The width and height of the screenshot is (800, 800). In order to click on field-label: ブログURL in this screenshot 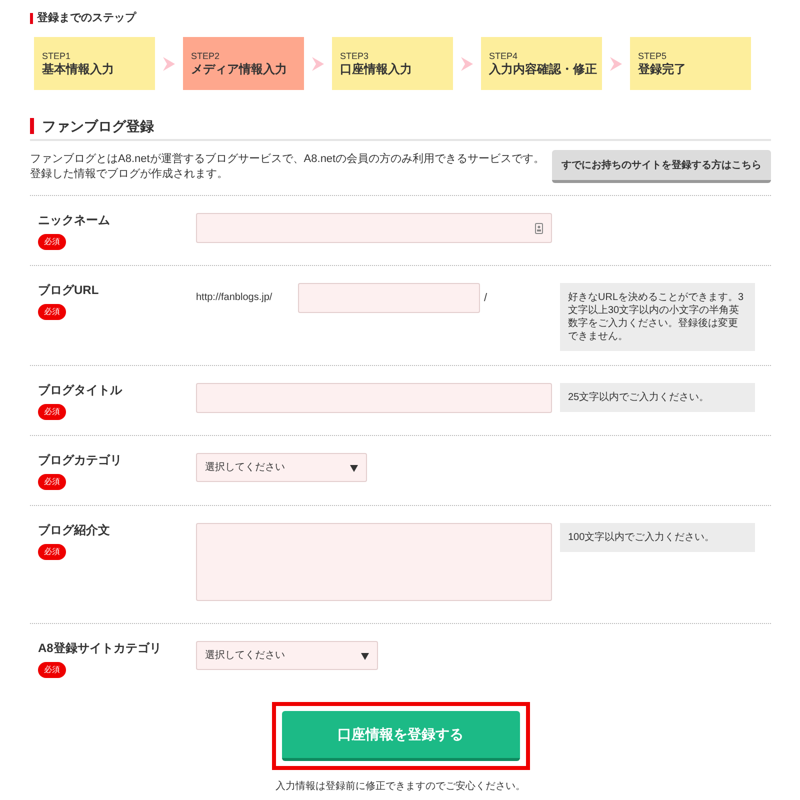, I will do `click(68, 290)`.